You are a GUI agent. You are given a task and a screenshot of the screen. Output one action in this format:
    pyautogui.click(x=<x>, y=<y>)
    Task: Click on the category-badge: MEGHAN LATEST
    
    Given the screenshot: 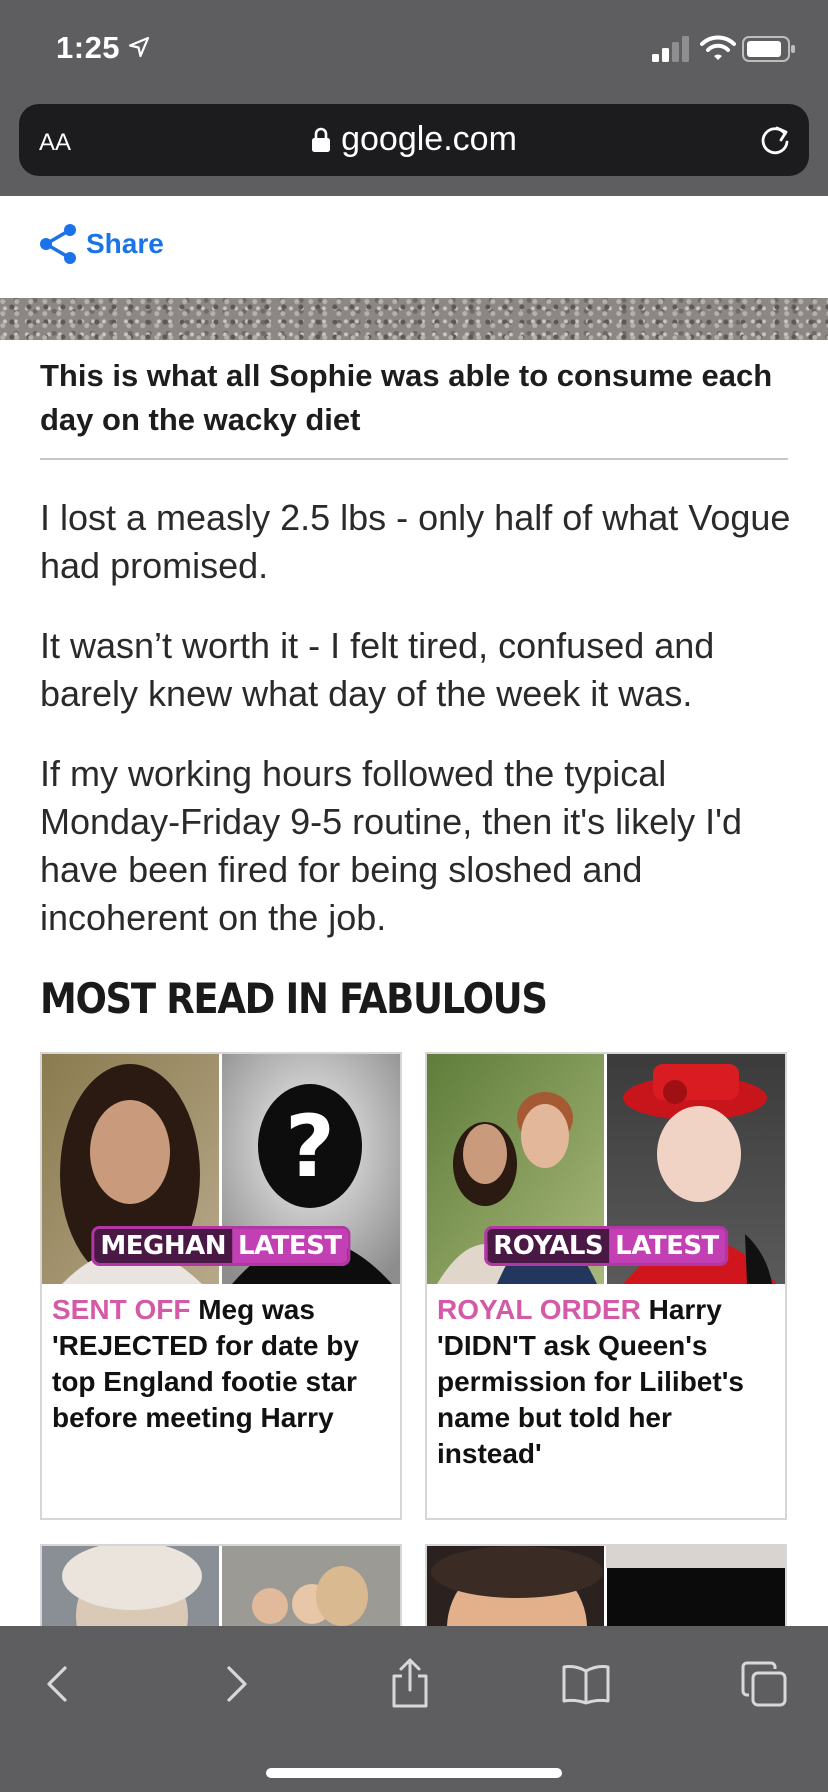 What is the action you would take?
    pyautogui.click(x=221, y=1246)
    